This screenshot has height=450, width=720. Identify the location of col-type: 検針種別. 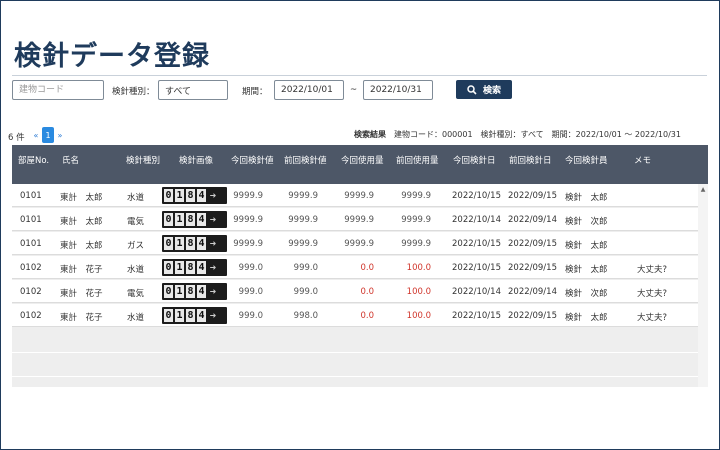
(143, 161).